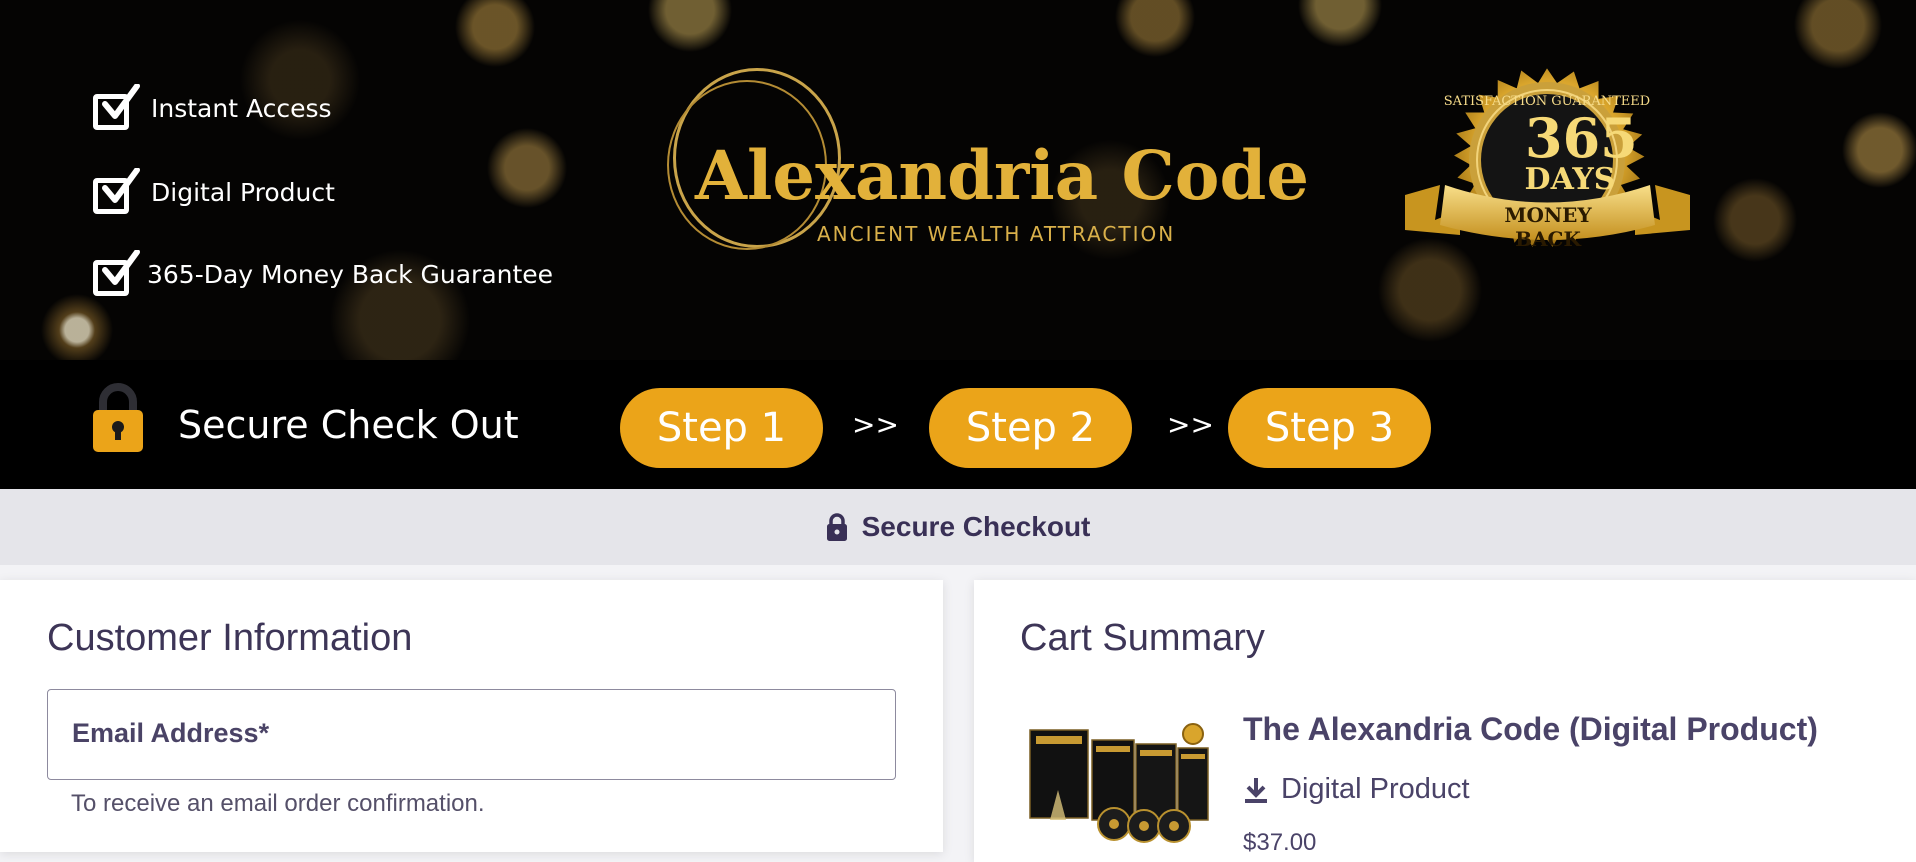 This screenshot has width=1916, height=862. I want to click on seal-money-back: MONEY BACK, so click(1548, 227).